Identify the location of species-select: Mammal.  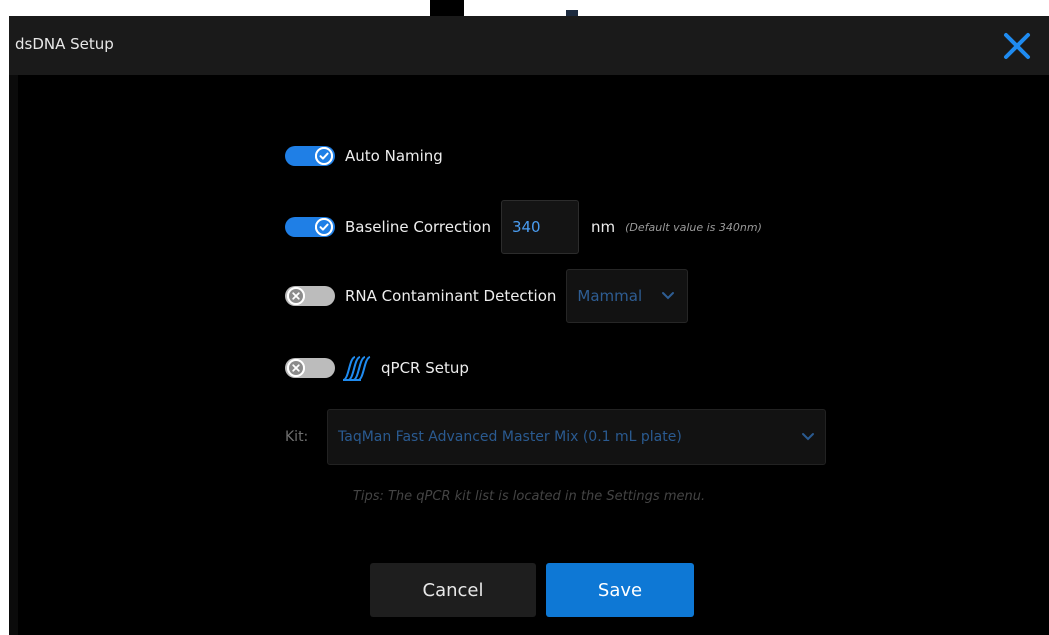
(627, 296).